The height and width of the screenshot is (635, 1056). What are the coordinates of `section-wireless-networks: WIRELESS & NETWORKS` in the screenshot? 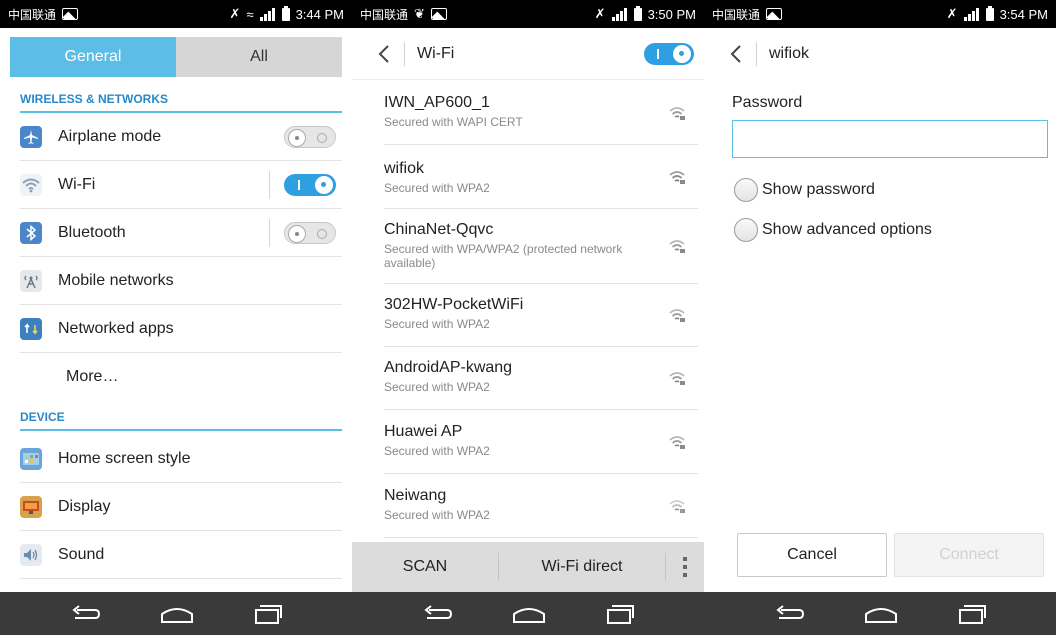 It's located at (181, 102).